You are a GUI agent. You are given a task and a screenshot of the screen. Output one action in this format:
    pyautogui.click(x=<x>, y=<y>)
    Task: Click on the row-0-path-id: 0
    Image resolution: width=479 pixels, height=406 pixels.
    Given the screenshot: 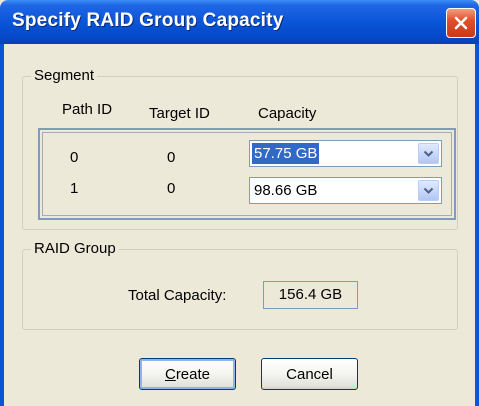 What is the action you would take?
    pyautogui.click(x=74, y=157)
    